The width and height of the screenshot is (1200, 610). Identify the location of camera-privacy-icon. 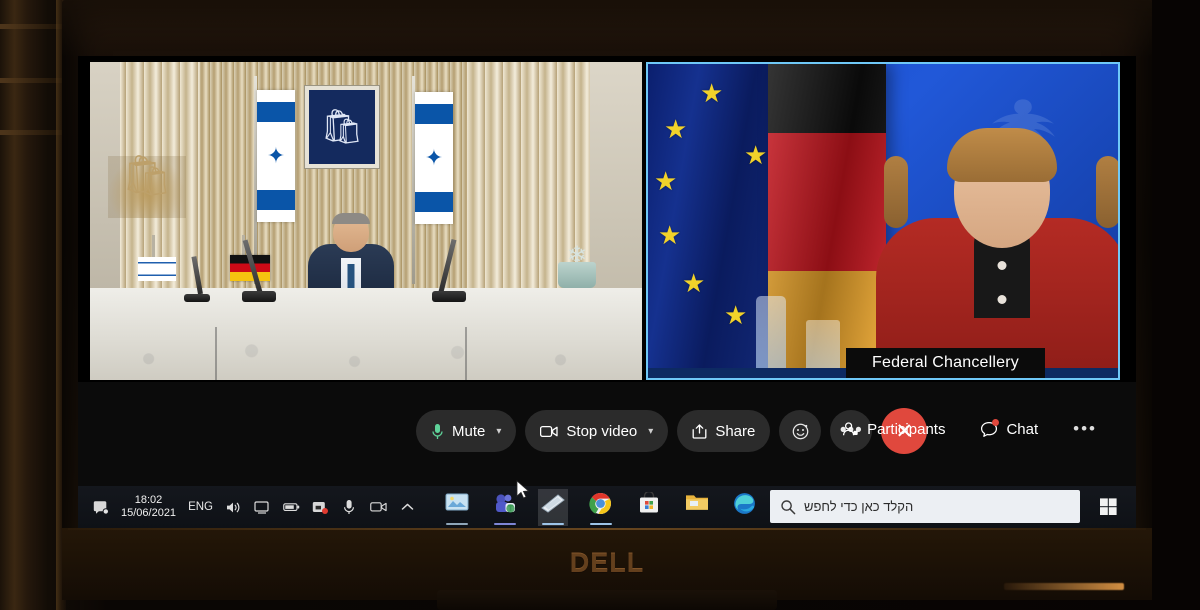
(320, 507).